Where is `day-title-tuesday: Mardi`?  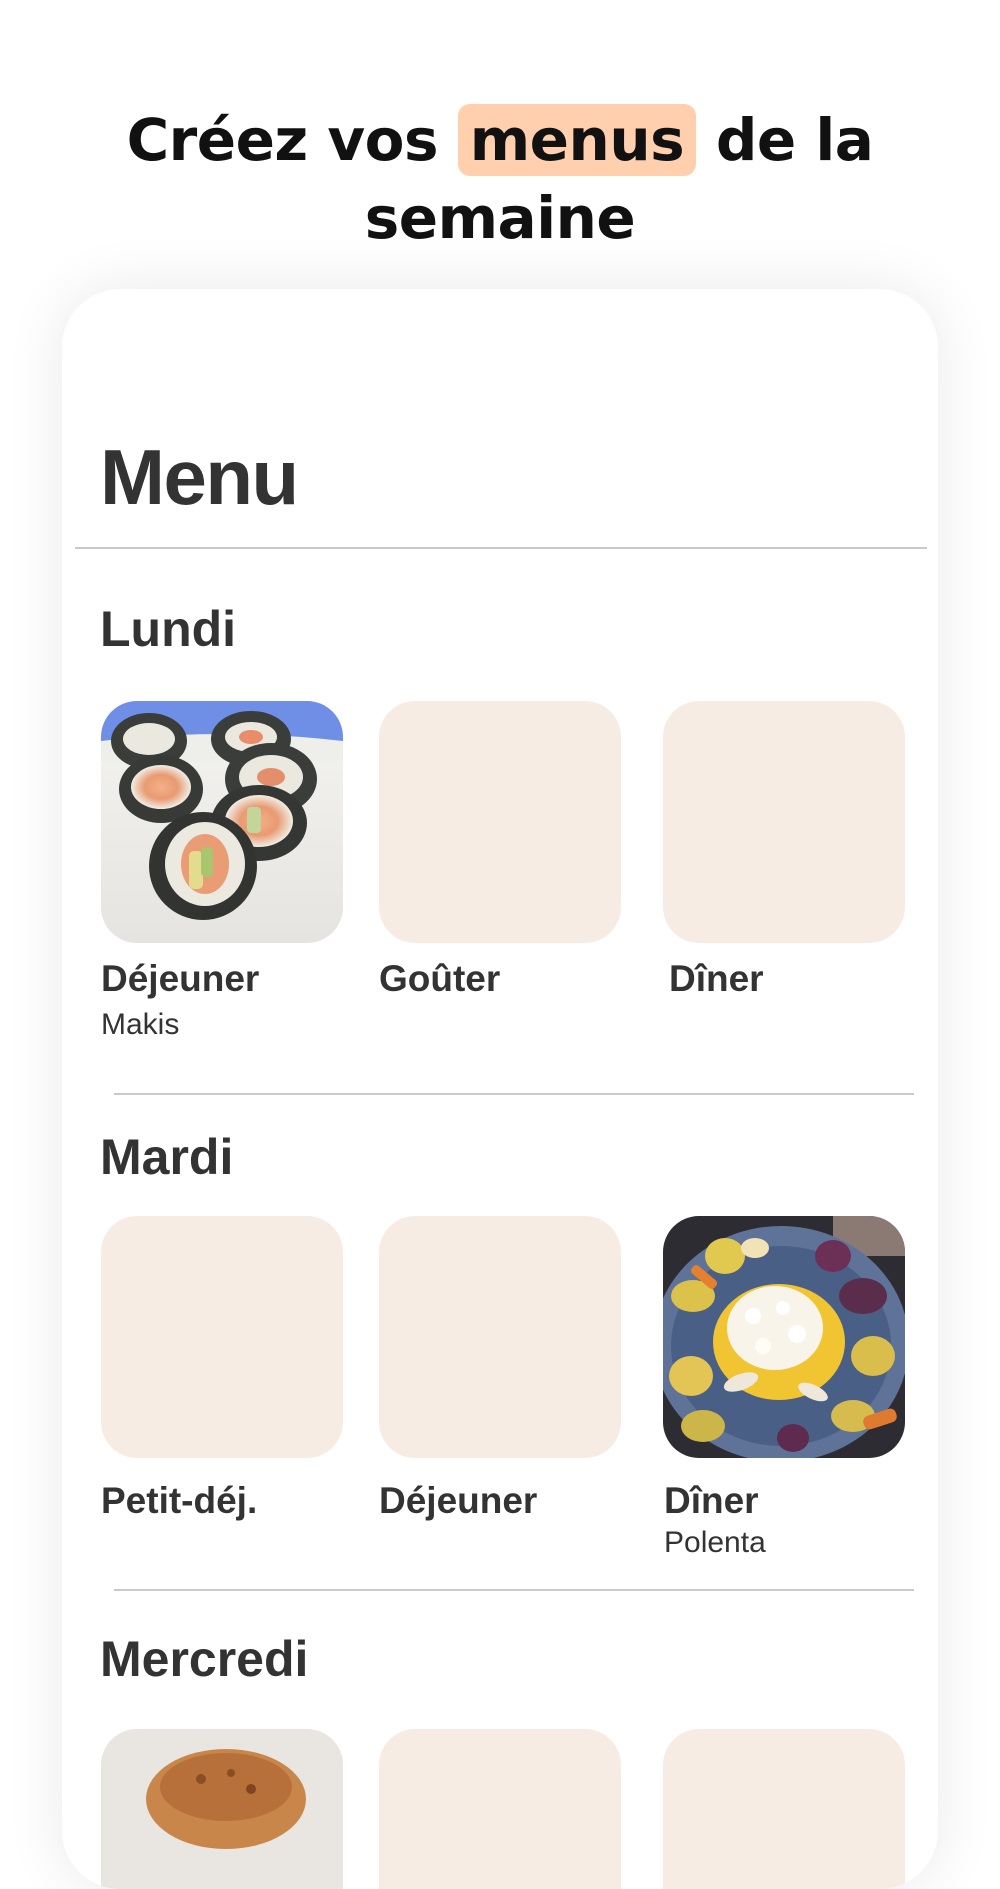 day-title-tuesday: Mardi is located at coordinates (167, 1157).